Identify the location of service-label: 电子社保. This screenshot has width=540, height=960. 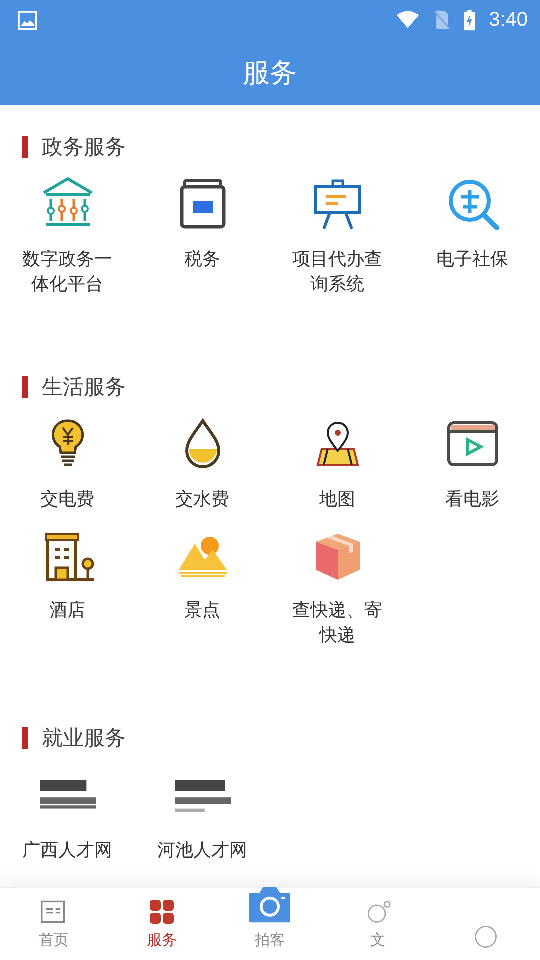
(473, 260).